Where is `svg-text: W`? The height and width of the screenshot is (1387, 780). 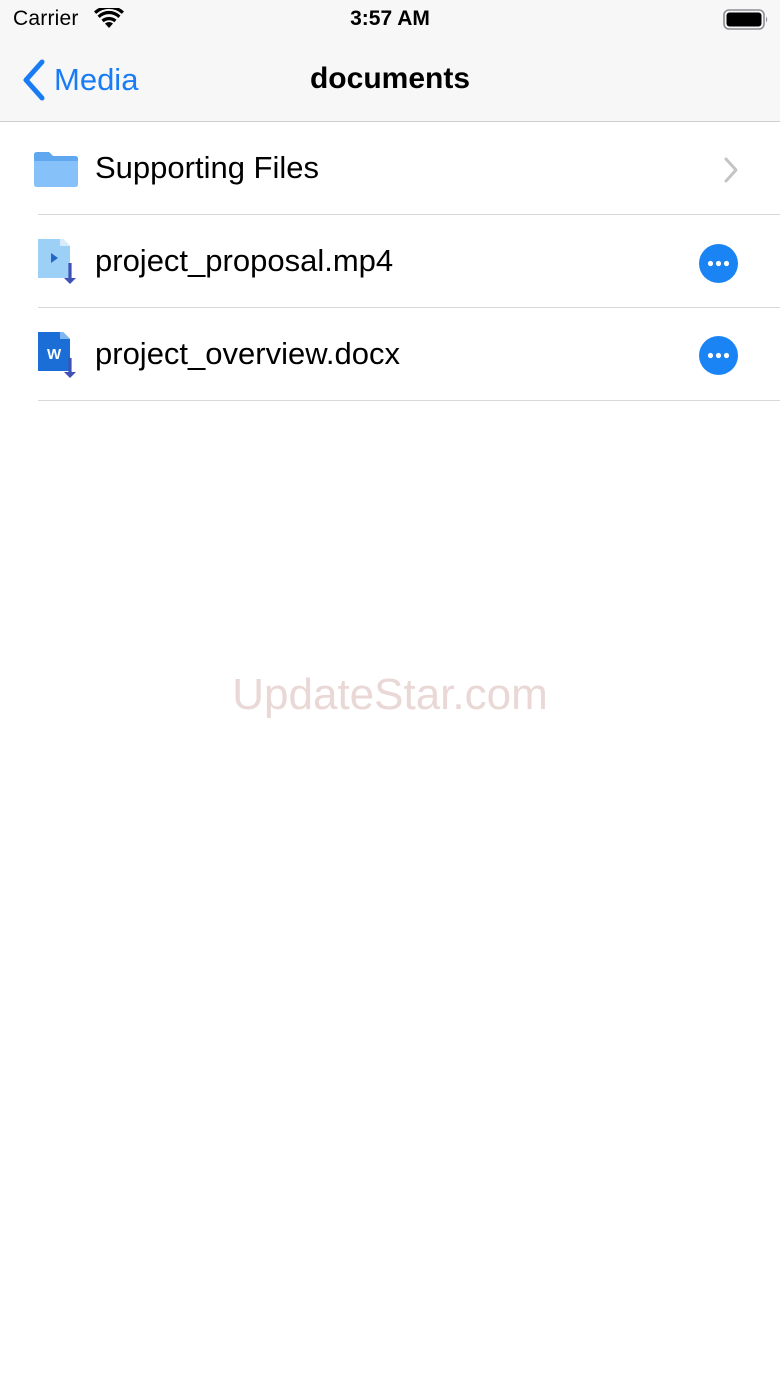 svg-text: W is located at coordinates (54, 354).